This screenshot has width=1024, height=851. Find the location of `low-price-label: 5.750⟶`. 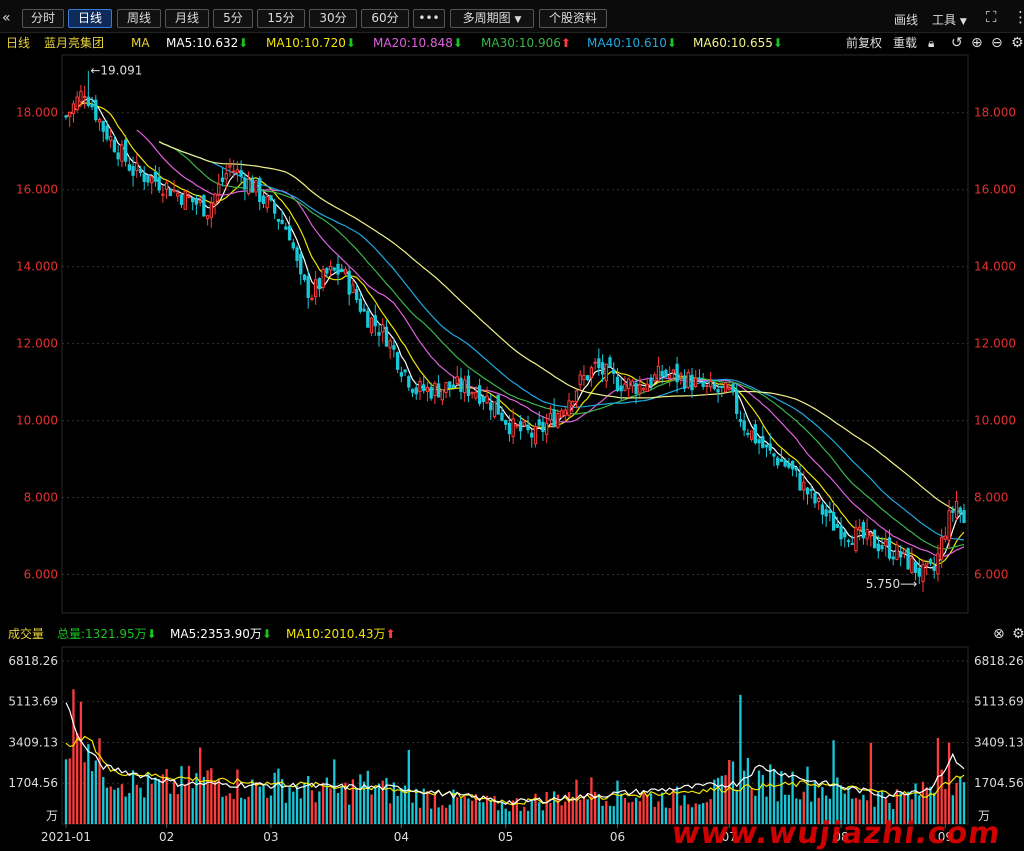

low-price-label: 5.750⟶ is located at coordinates (892, 584).